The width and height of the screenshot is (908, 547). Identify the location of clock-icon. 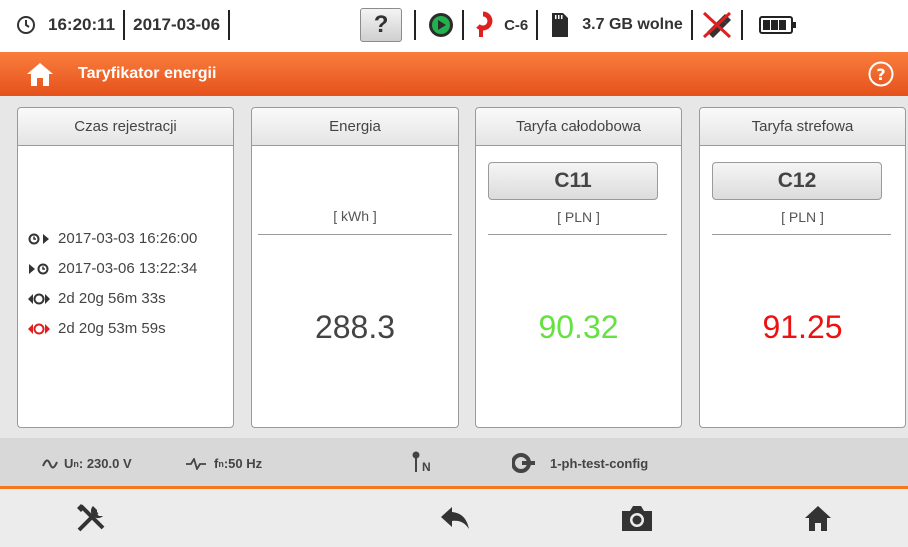
(26, 25).